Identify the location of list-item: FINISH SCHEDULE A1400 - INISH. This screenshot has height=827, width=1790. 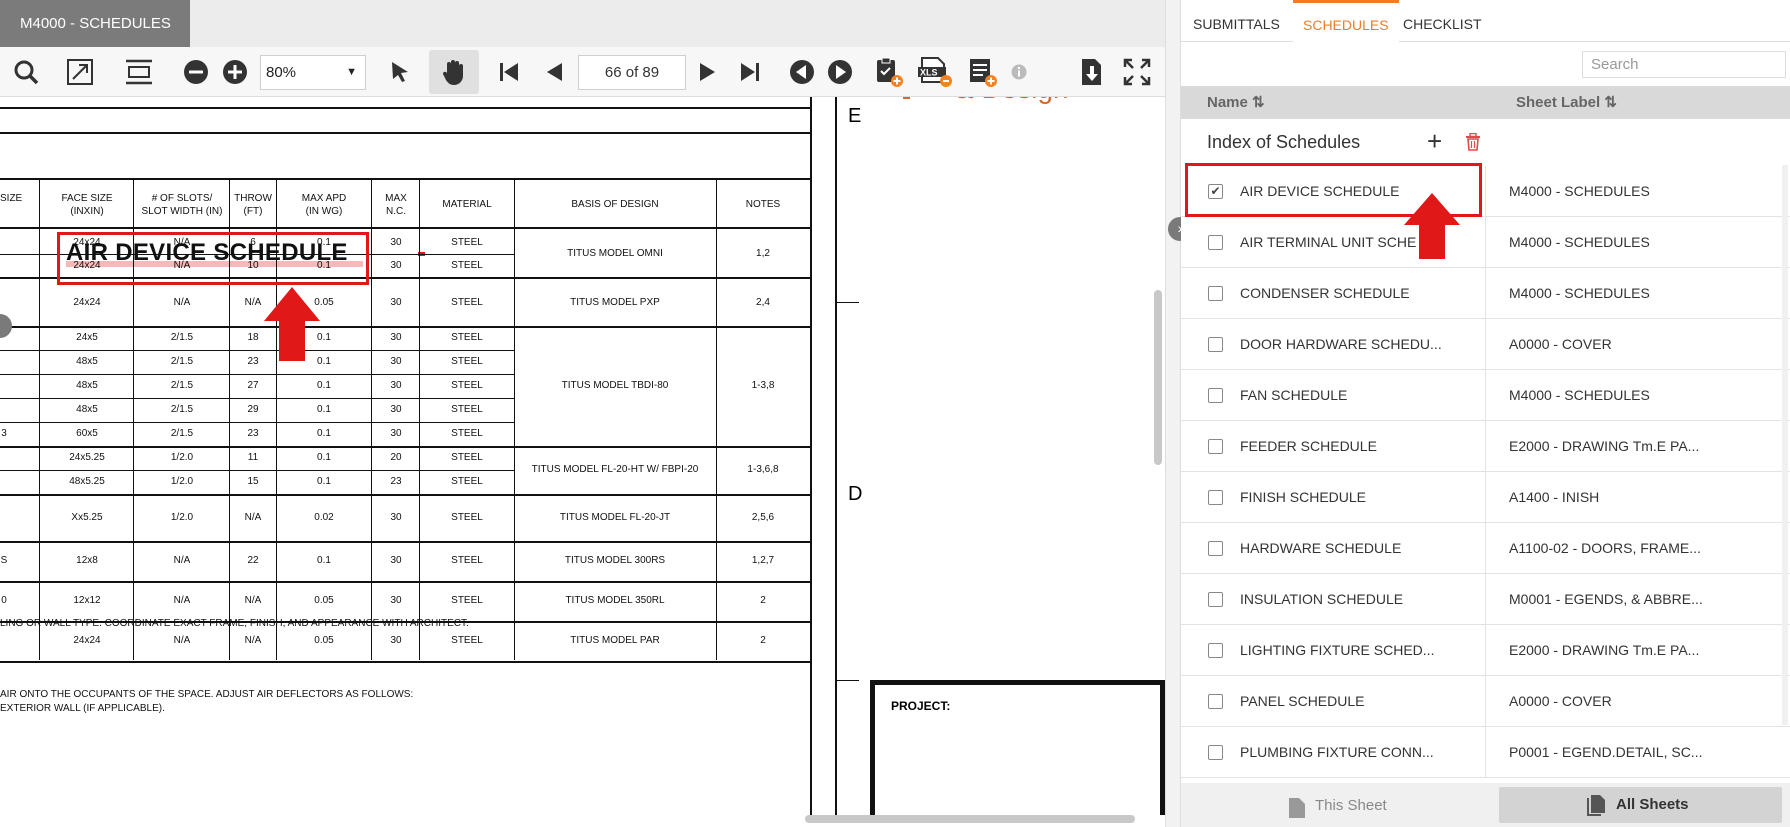
(1485, 497).